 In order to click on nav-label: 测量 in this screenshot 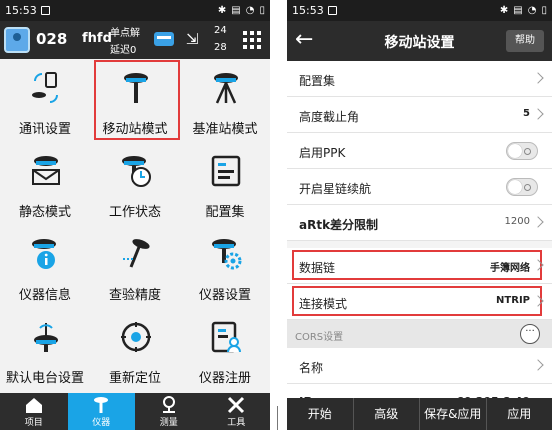, I will do `click(168, 423)`.